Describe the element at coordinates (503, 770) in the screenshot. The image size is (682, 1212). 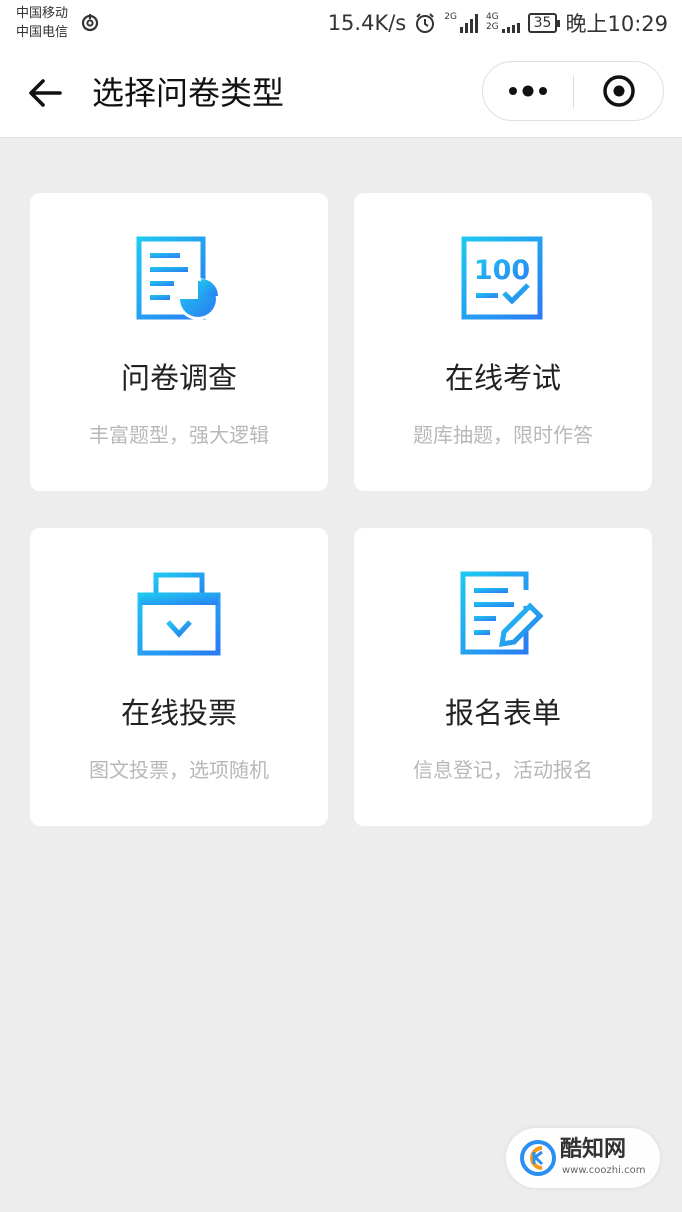
I see `card-subtitle: 信息登记，活动报名` at that location.